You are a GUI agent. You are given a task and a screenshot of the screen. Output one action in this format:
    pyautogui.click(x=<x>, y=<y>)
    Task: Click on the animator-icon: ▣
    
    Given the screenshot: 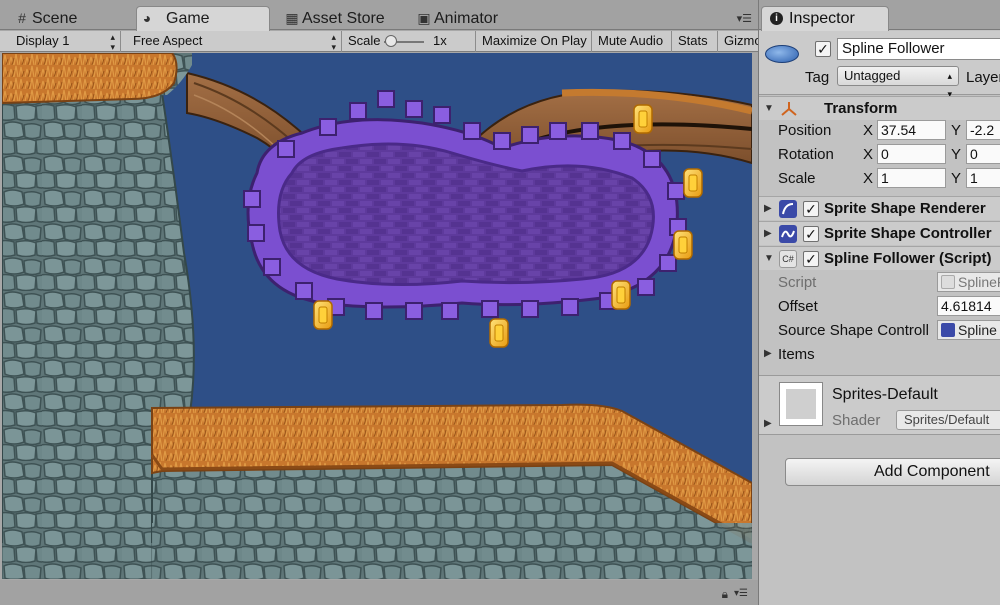 What is the action you would take?
    pyautogui.click(x=424, y=18)
    